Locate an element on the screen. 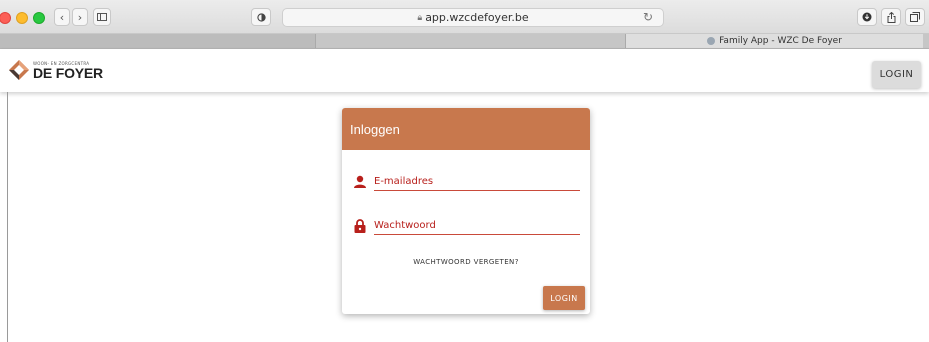 The height and width of the screenshot is (342, 929). forward-button: › is located at coordinates (80, 17).